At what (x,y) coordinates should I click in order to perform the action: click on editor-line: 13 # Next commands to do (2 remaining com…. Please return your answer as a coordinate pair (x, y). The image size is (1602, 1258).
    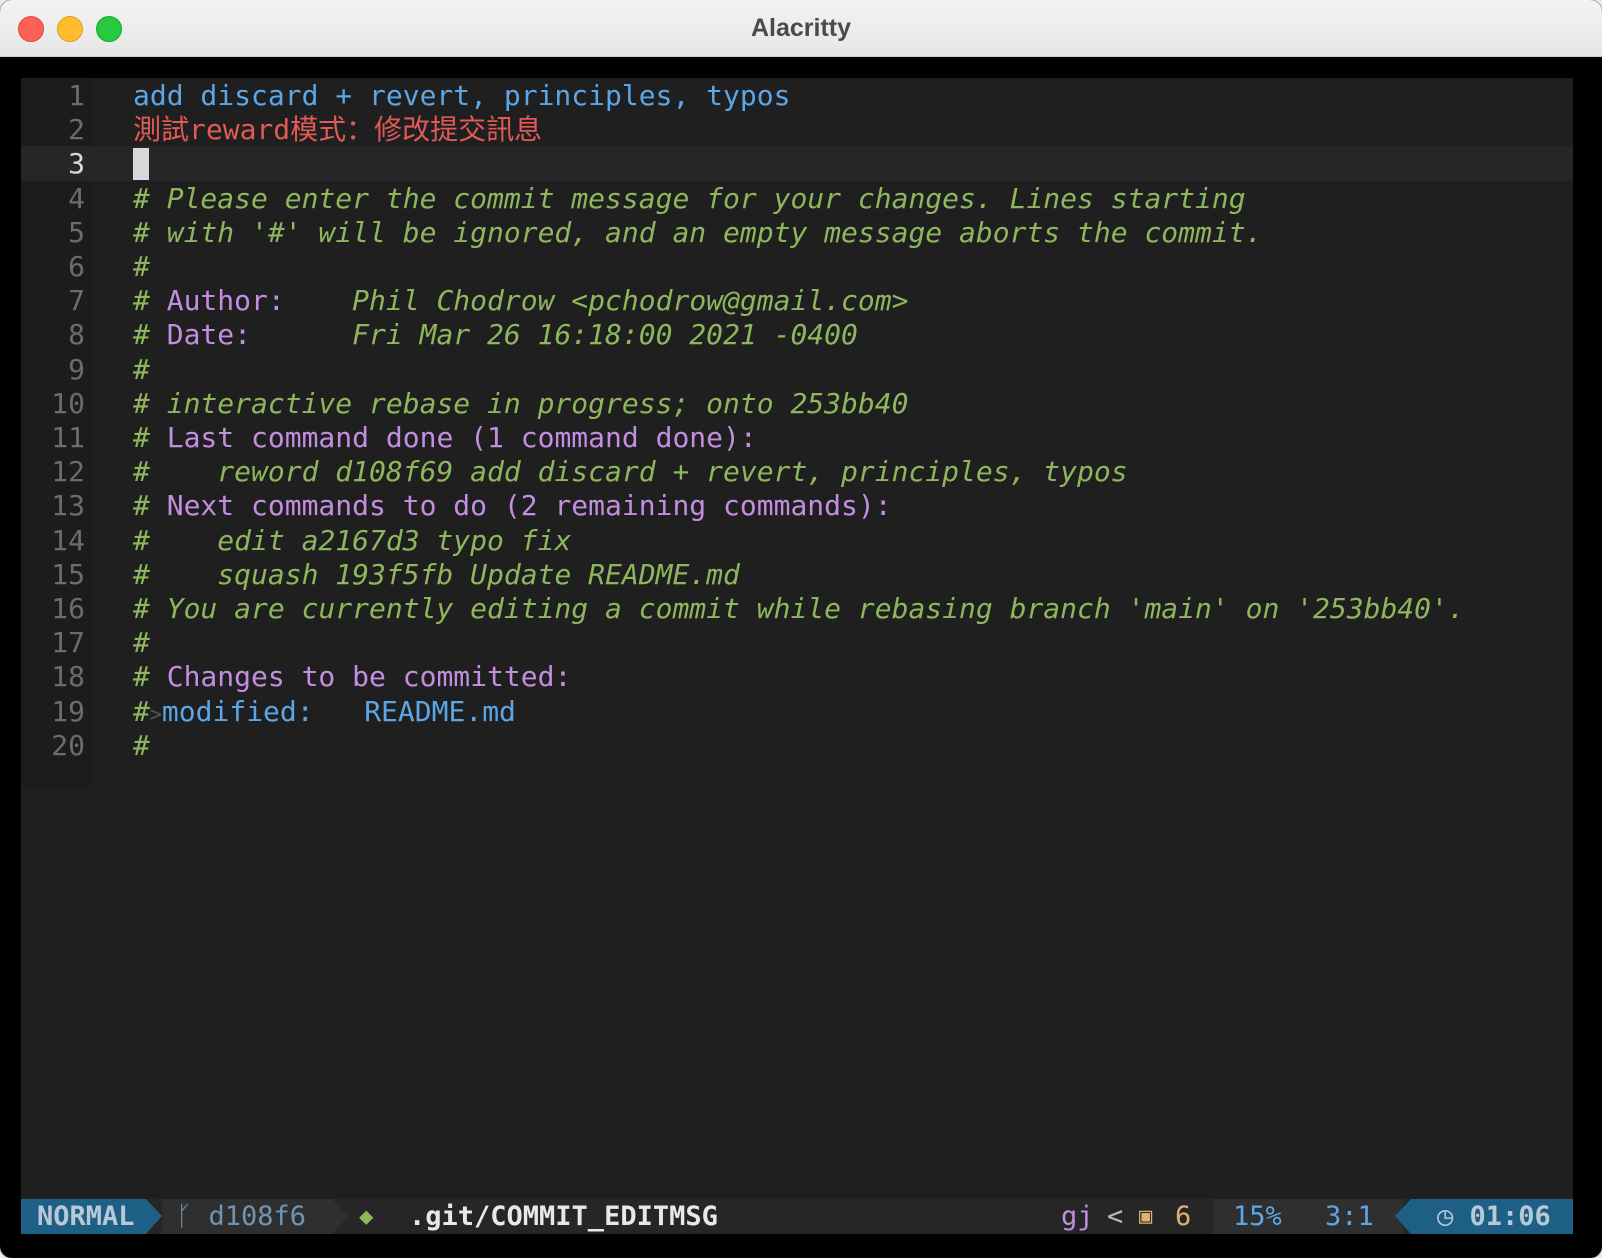
    Looking at the image, I should click on (797, 505).